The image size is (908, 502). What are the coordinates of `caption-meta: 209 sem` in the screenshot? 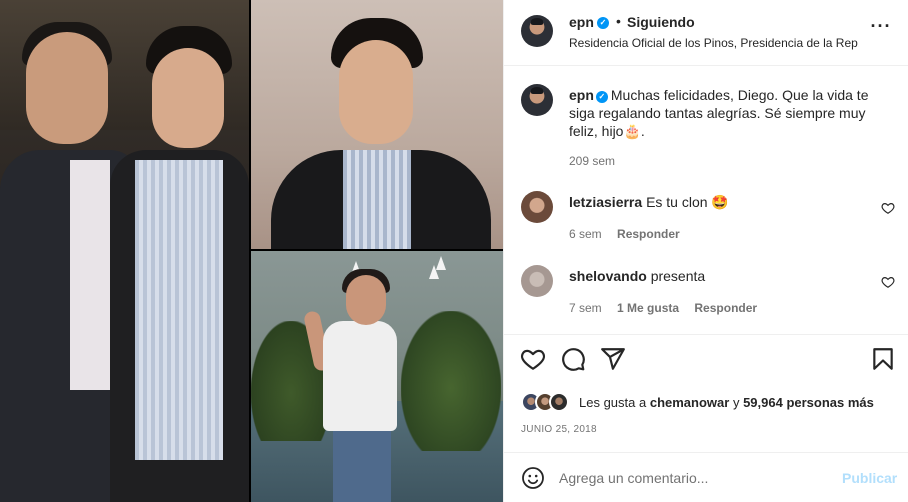 It's located at (598, 161).